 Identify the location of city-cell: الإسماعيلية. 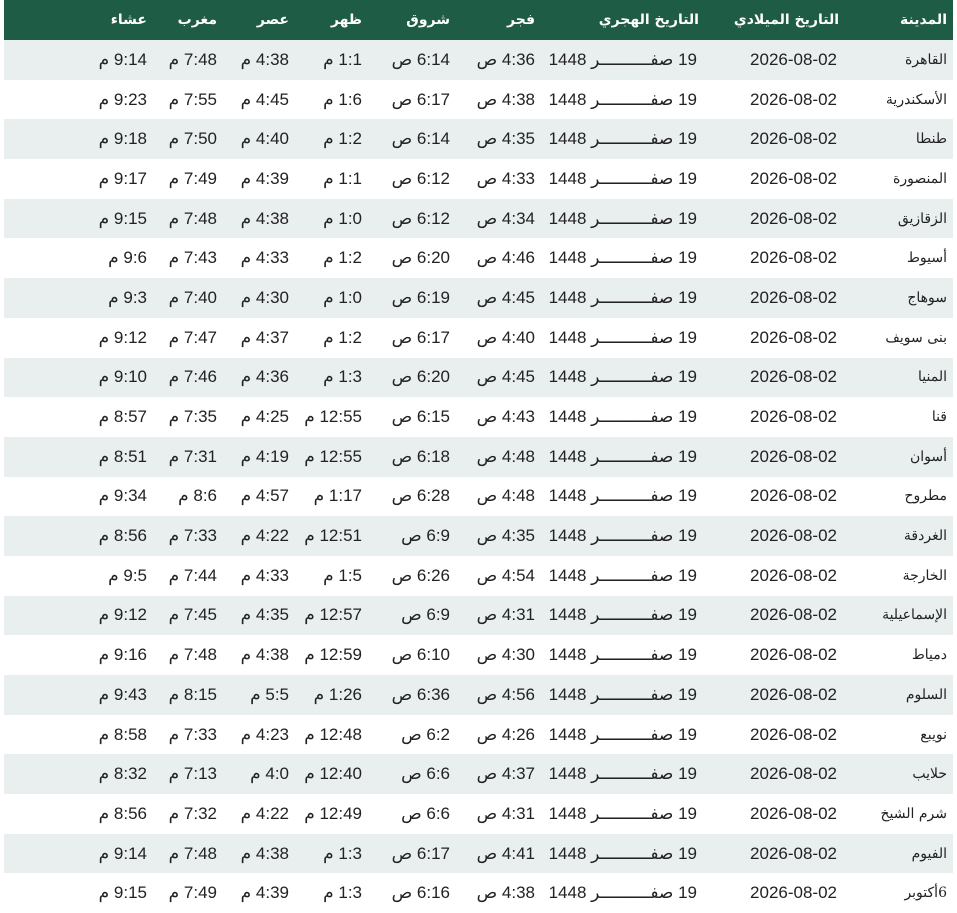
(899, 615).